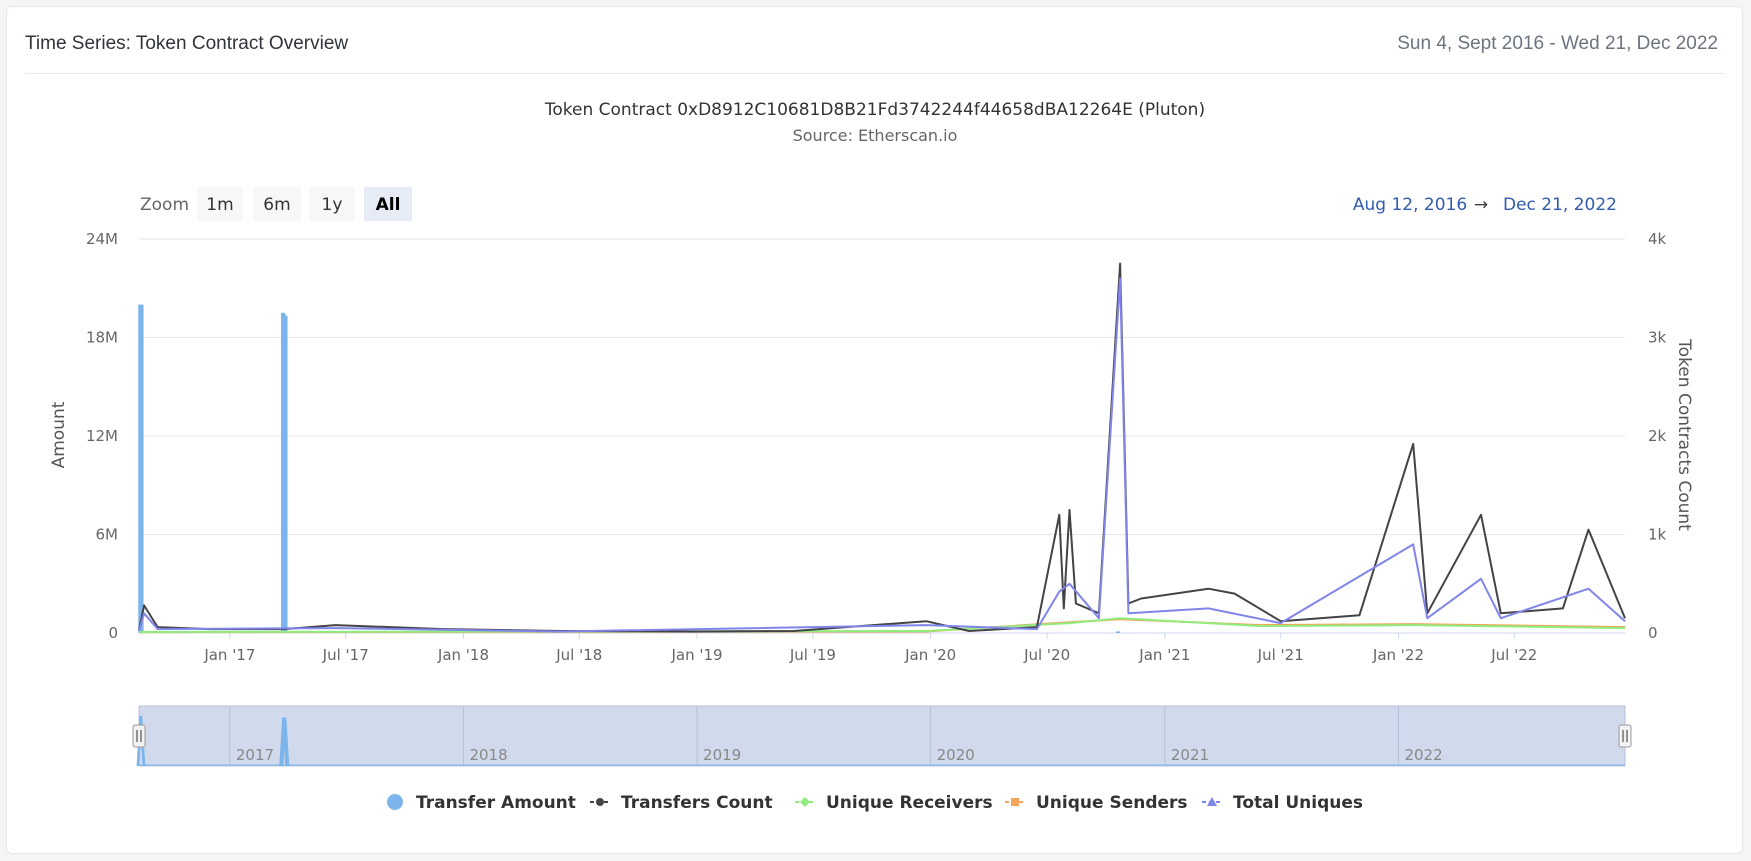 This screenshot has width=1751, height=861. Describe the element at coordinates (164, 205) in the screenshot. I see `zoom-label: Zoom` at that location.